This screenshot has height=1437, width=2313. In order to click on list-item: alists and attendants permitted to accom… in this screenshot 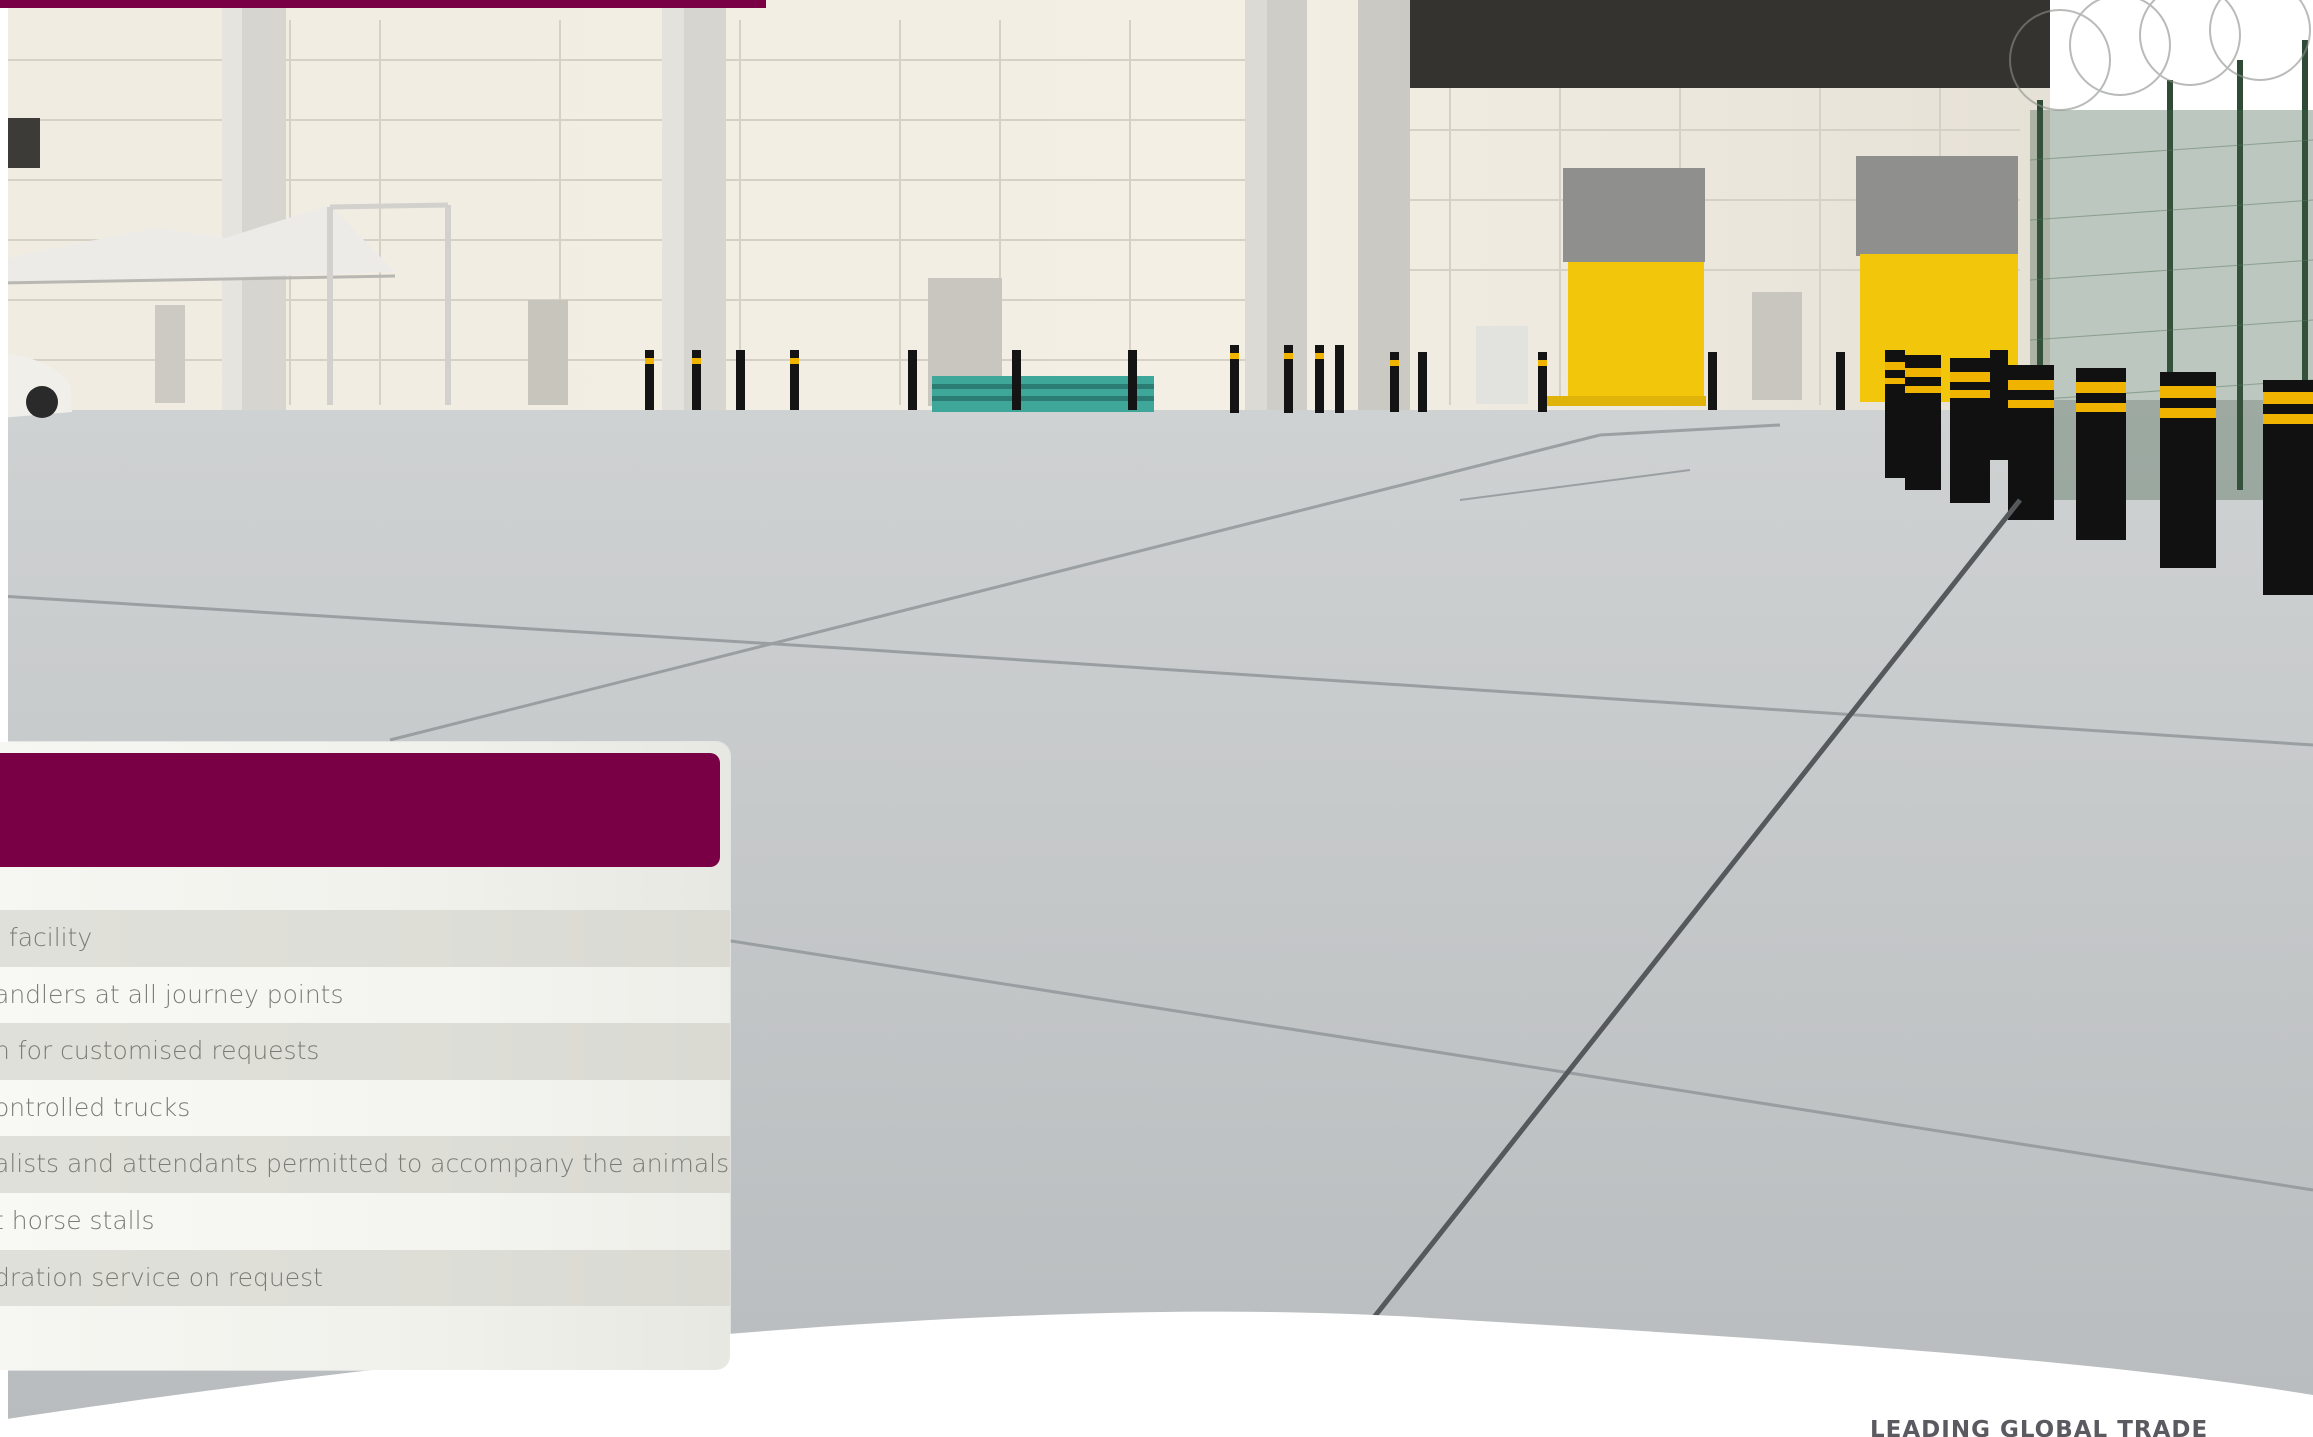, I will do `click(365, 1164)`.